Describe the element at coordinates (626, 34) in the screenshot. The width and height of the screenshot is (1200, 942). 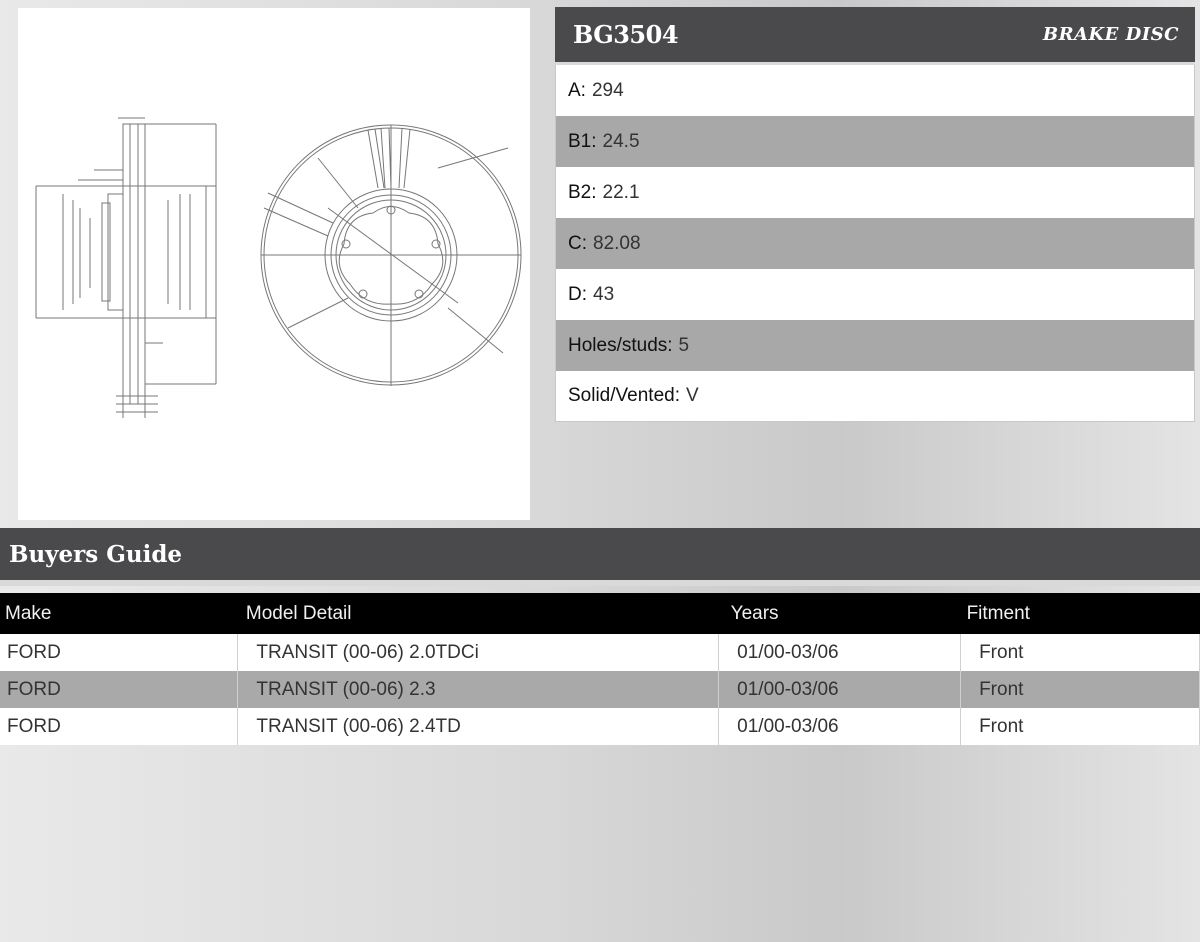
I see `product-code: BG3504` at that location.